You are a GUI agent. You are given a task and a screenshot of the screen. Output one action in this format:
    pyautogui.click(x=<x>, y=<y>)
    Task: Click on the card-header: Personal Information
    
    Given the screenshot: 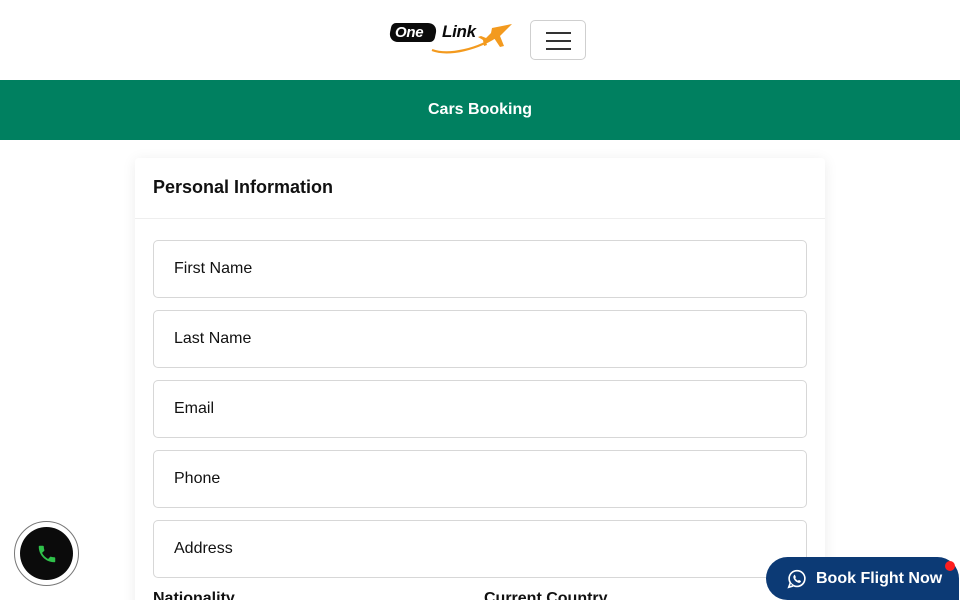 What is the action you would take?
    pyautogui.click(x=480, y=188)
    